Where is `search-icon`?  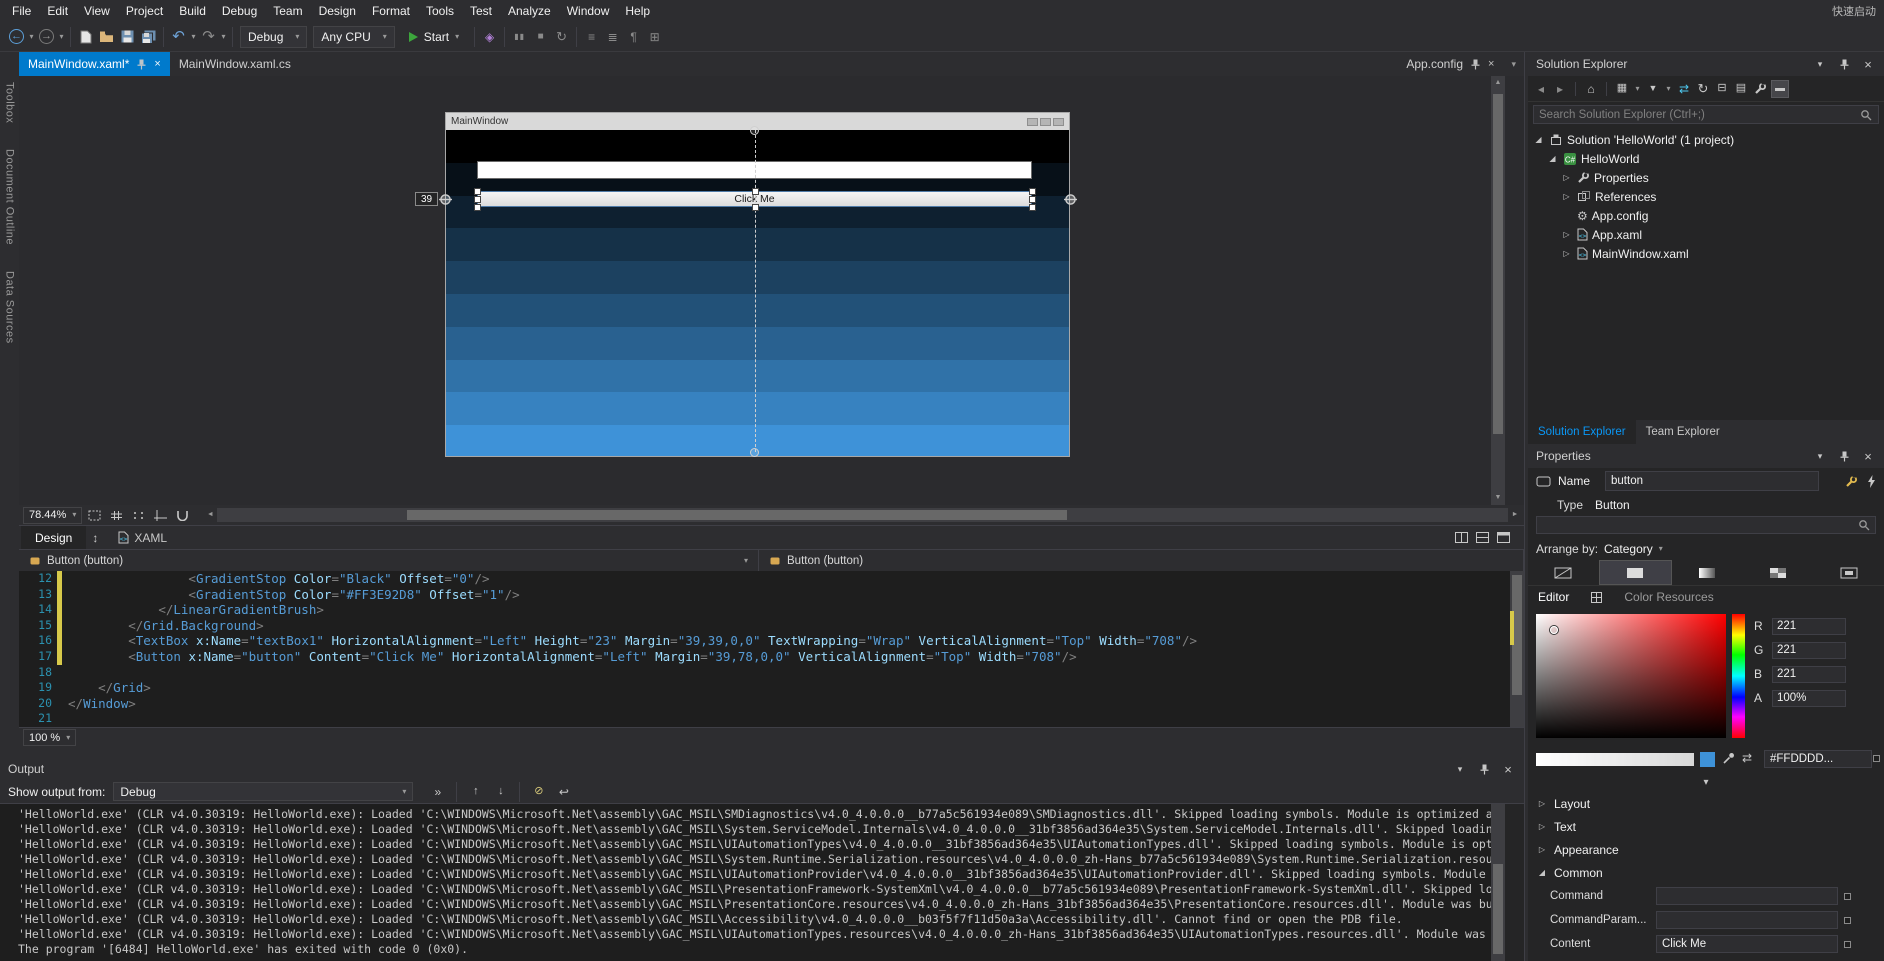
search-icon is located at coordinates (1864, 525).